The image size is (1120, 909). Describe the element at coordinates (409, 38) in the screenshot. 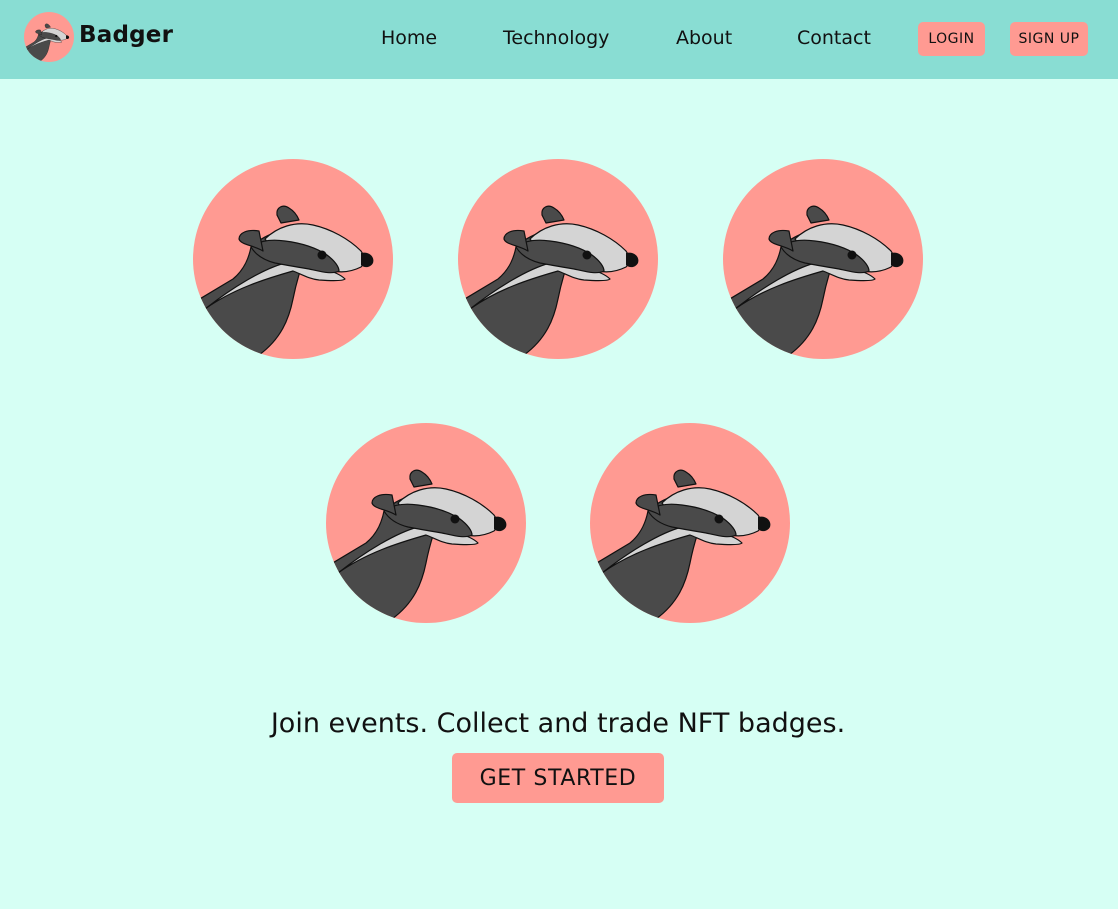

I see `nav-link-home: Home` at that location.